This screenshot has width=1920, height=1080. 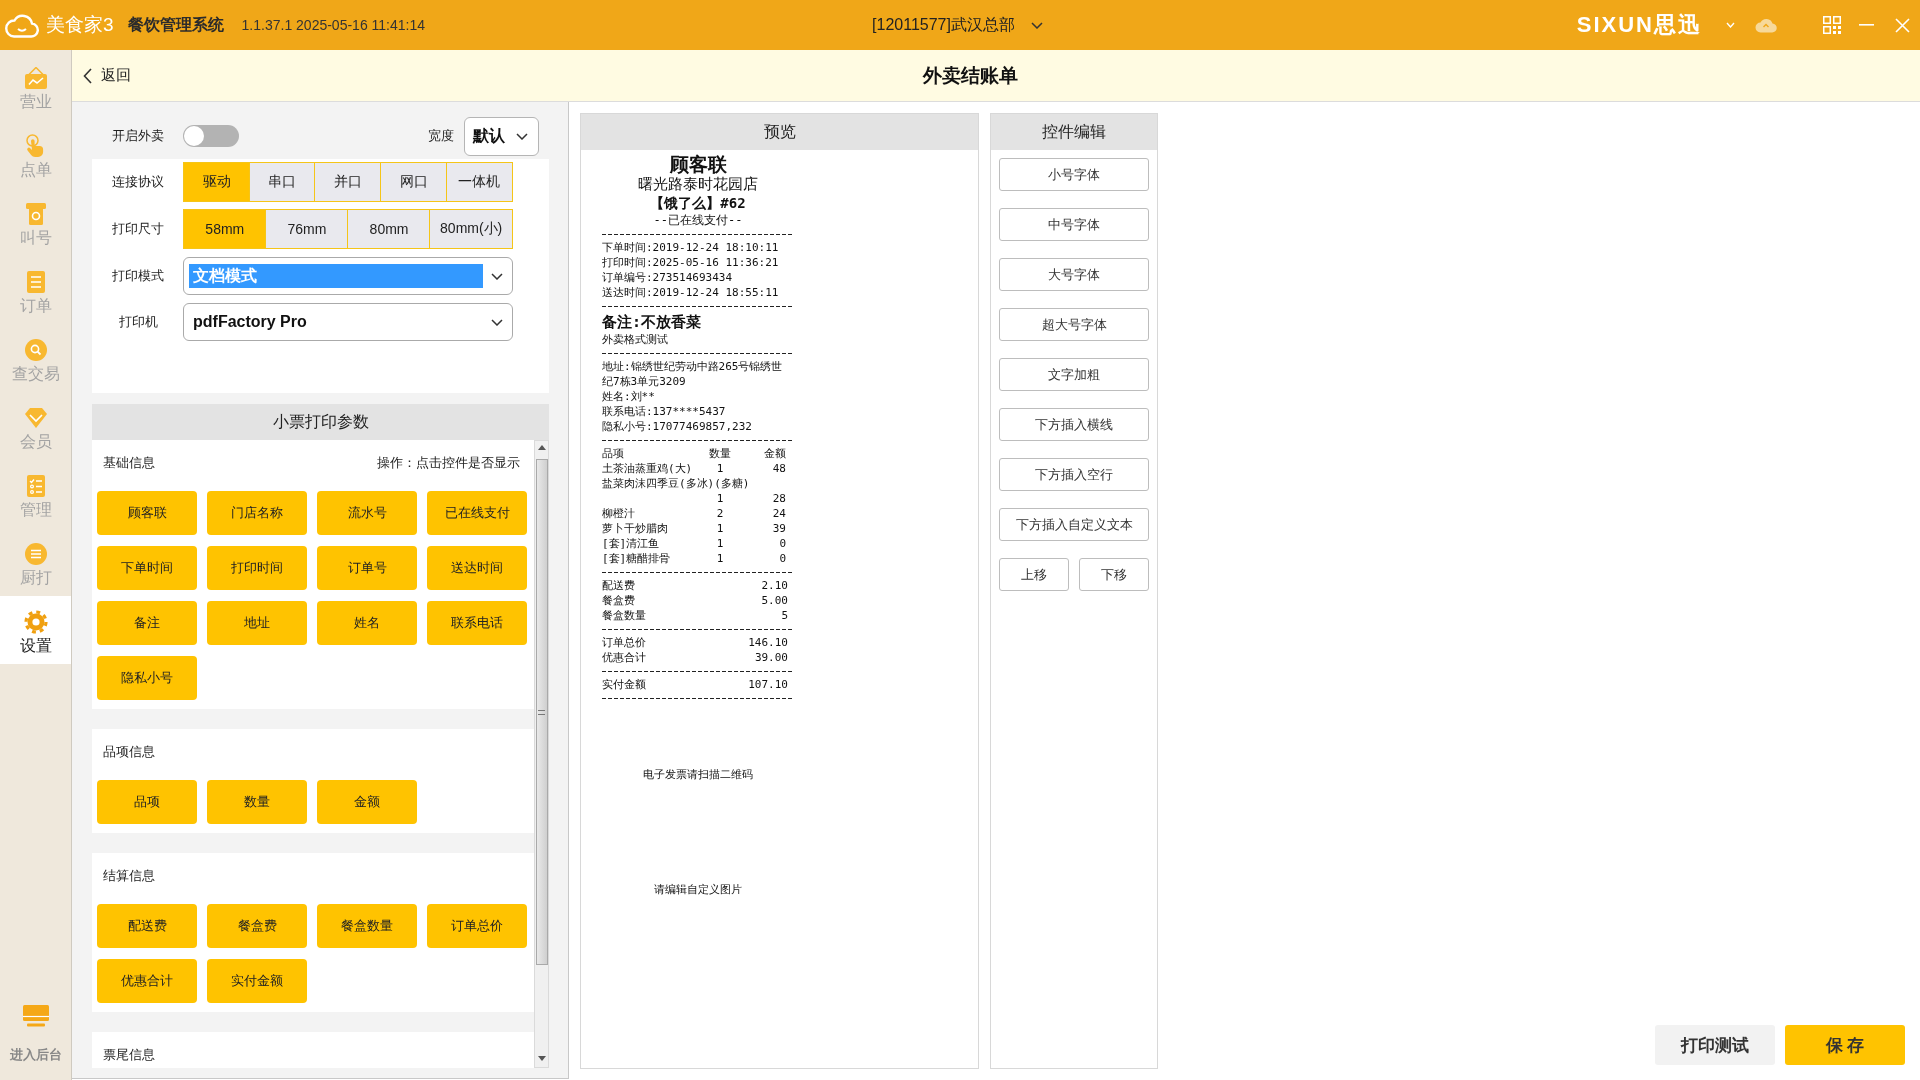 What do you see at coordinates (257, 513) in the screenshot?
I see `receipt-field-button: 门店名称` at bounding box center [257, 513].